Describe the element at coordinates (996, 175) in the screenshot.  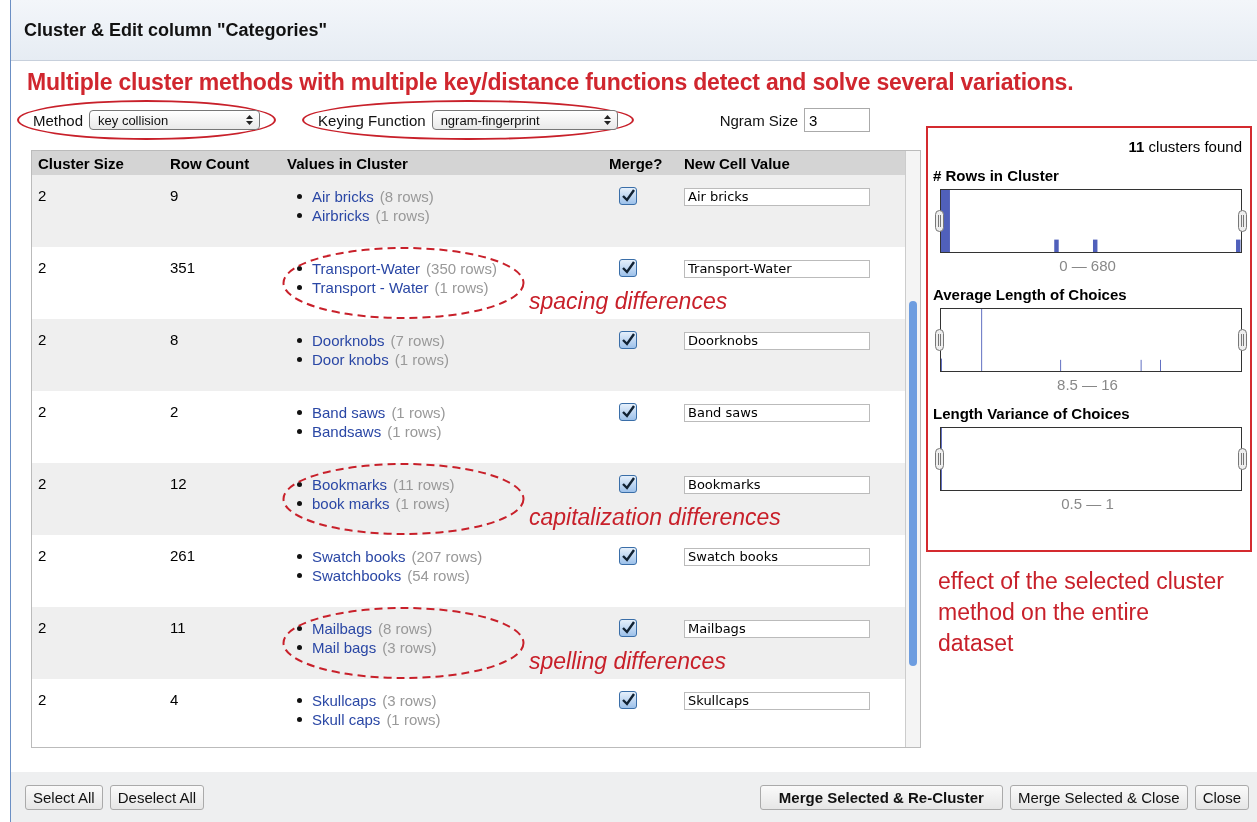
I see `facet-title: # Rows in Cluster` at that location.